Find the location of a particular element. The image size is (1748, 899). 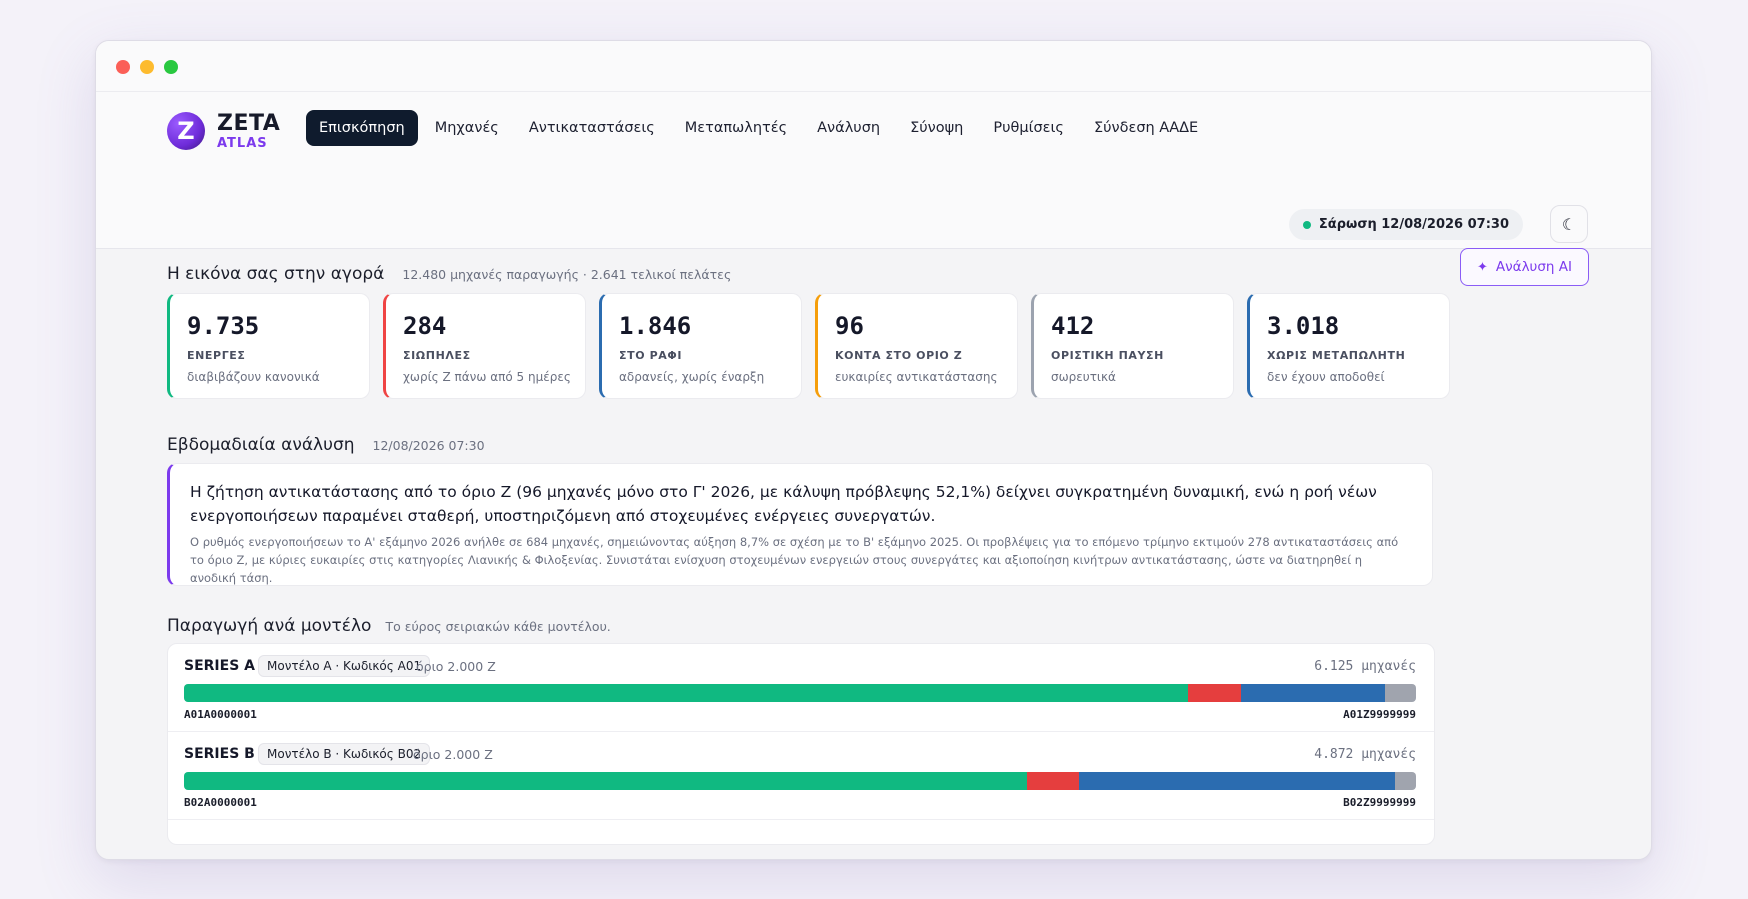

brand-subtitle: ATLAS is located at coordinates (242, 143).